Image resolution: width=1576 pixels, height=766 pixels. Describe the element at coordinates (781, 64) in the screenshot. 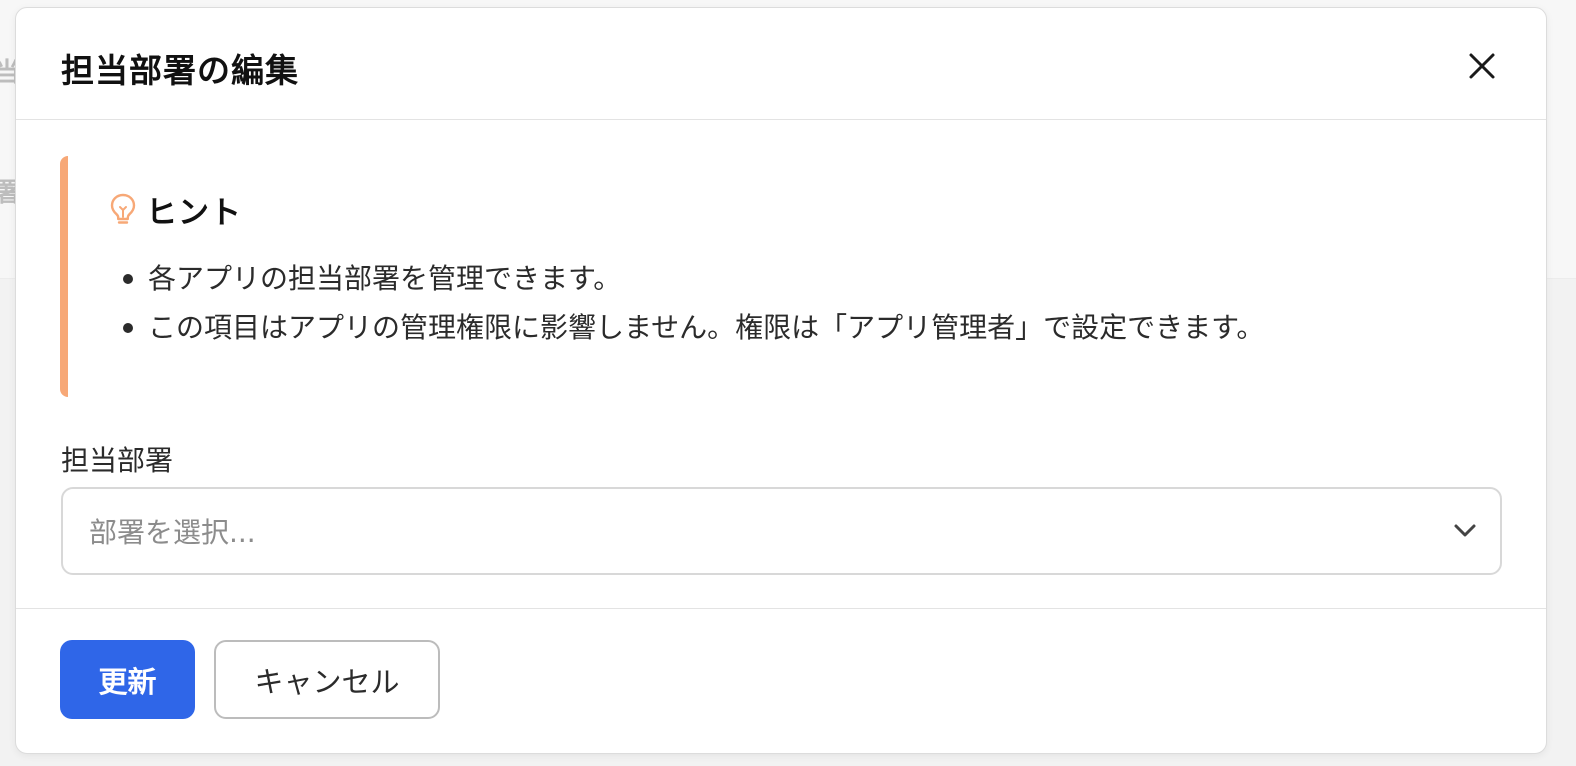

I see `dialog-header: 担当部署の編集` at that location.